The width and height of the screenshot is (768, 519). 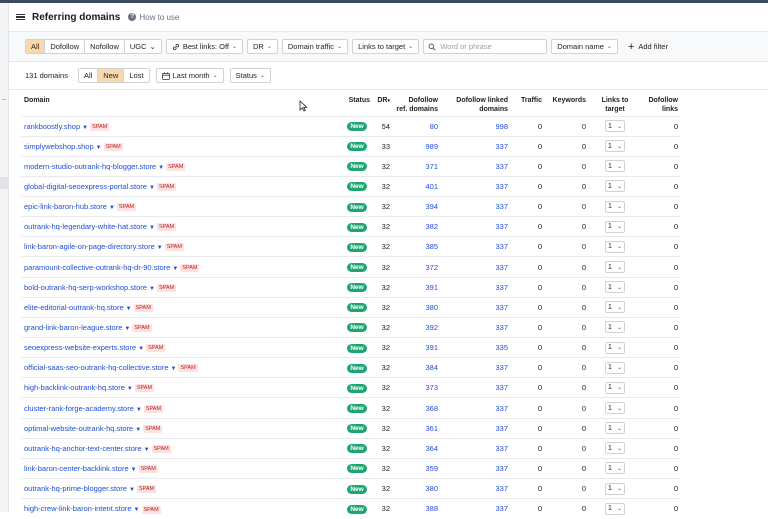 I want to click on col-dr: DR▾, so click(x=383, y=103).